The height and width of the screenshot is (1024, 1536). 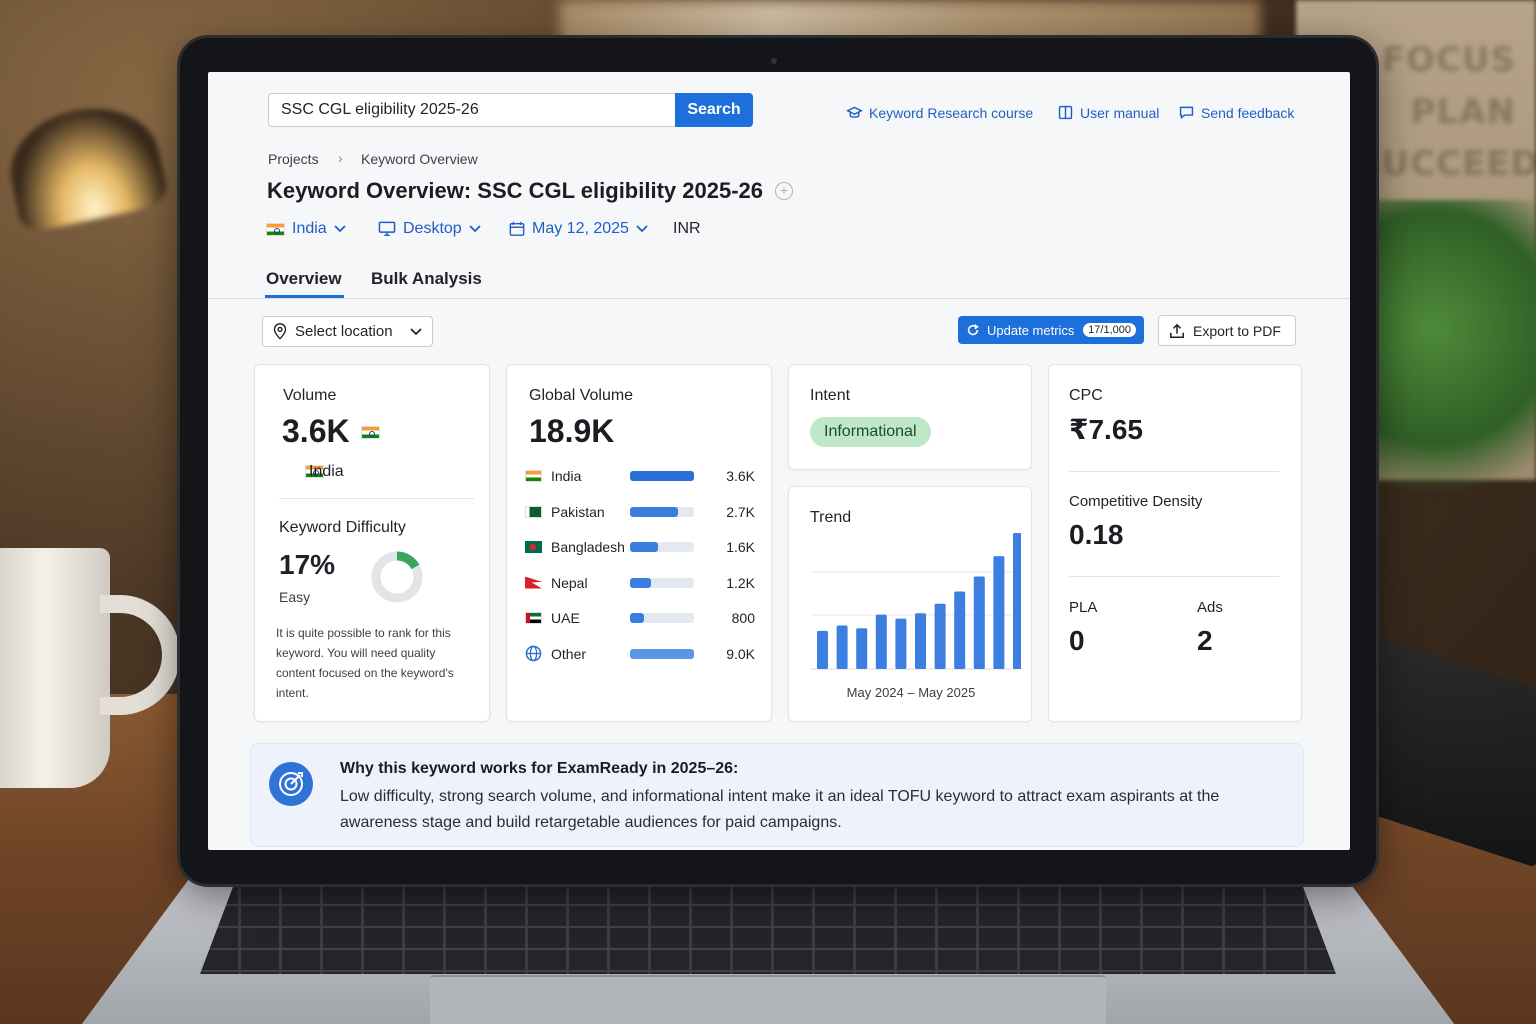 What do you see at coordinates (1237, 330) in the screenshot?
I see `export-pdf-label: Export to PDF` at bounding box center [1237, 330].